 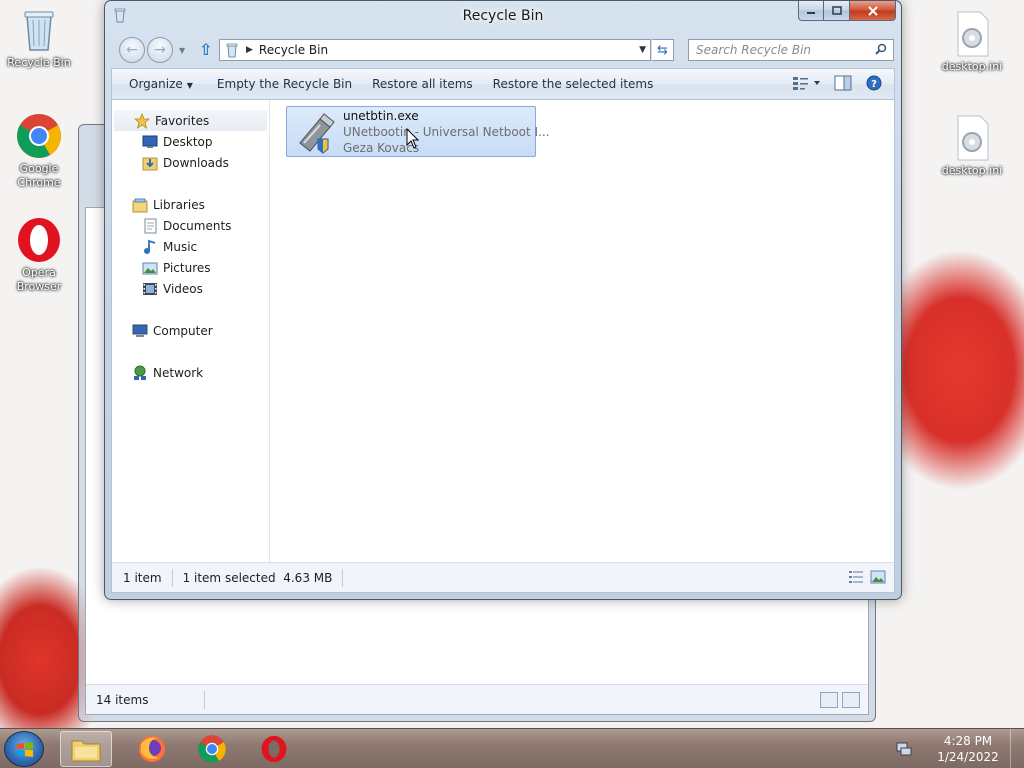 I want to click on recycle-bin-icon, so click(x=39, y=30).